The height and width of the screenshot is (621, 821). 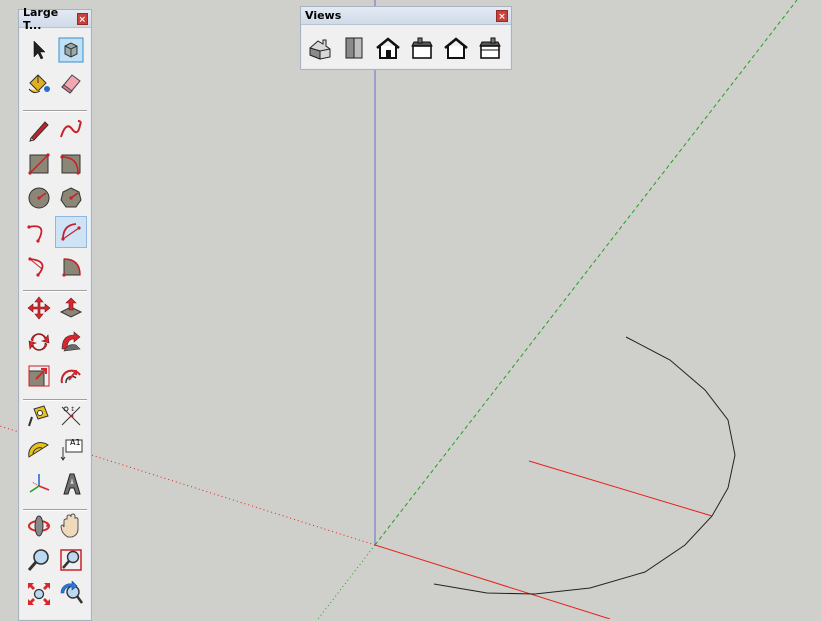 I want to click on views-title: Views, so click(x=323, y=15).